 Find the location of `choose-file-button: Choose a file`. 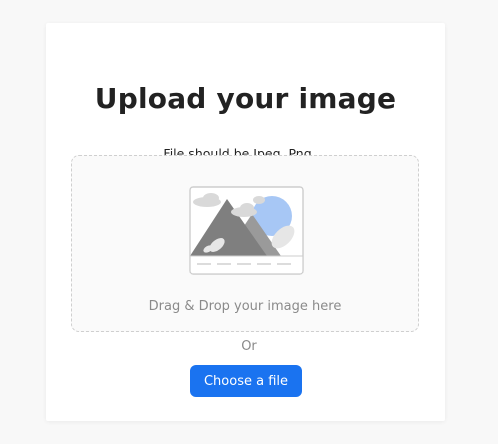

choose-file-button: Choose a file is located at coordinates (246, 381).